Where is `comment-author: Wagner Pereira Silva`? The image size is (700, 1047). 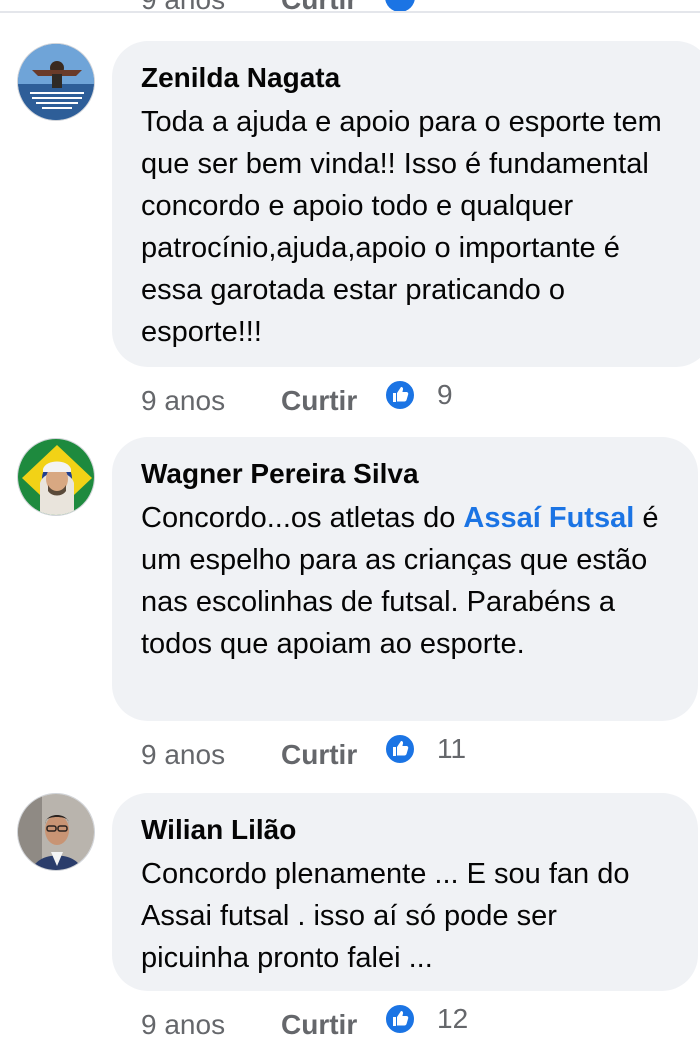
comment-author: Wagner Pereira Silva is located at coordinates (404, 474).